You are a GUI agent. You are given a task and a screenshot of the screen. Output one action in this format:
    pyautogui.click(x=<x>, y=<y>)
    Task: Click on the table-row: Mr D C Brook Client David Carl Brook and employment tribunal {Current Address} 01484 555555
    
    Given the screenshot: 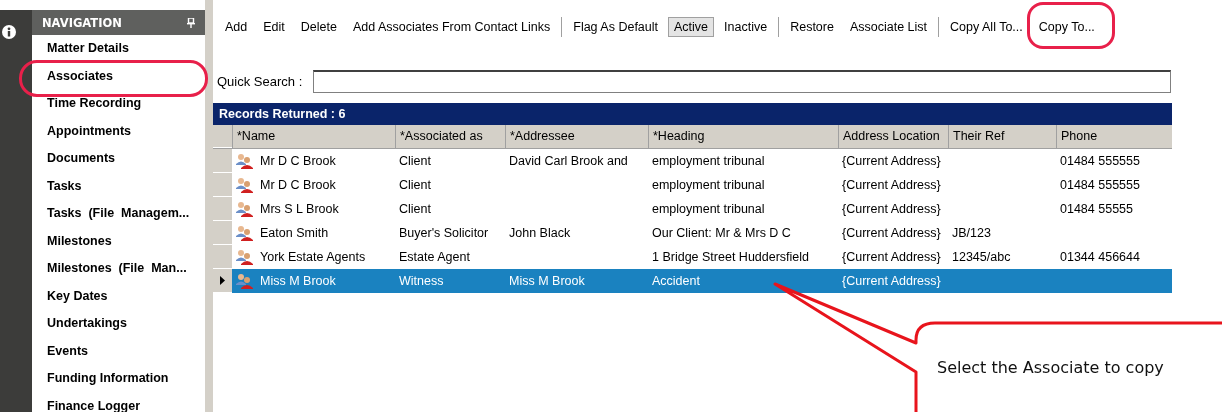 What is the action you would take?
    pyautogui.click(x=692, y=161)
    